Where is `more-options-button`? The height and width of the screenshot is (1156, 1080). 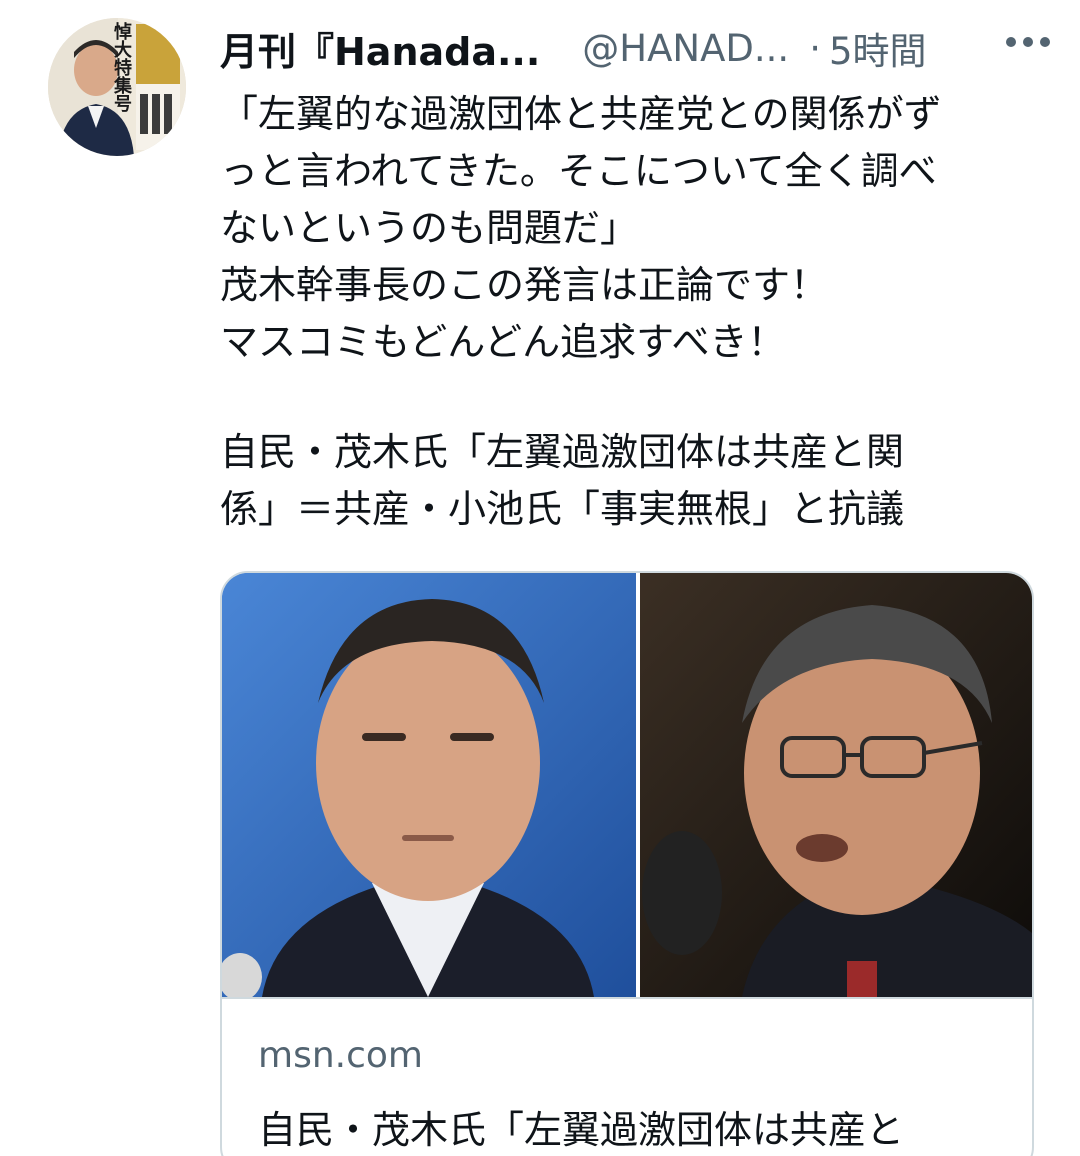
more-options-button is located at coordinates (1028, 42).